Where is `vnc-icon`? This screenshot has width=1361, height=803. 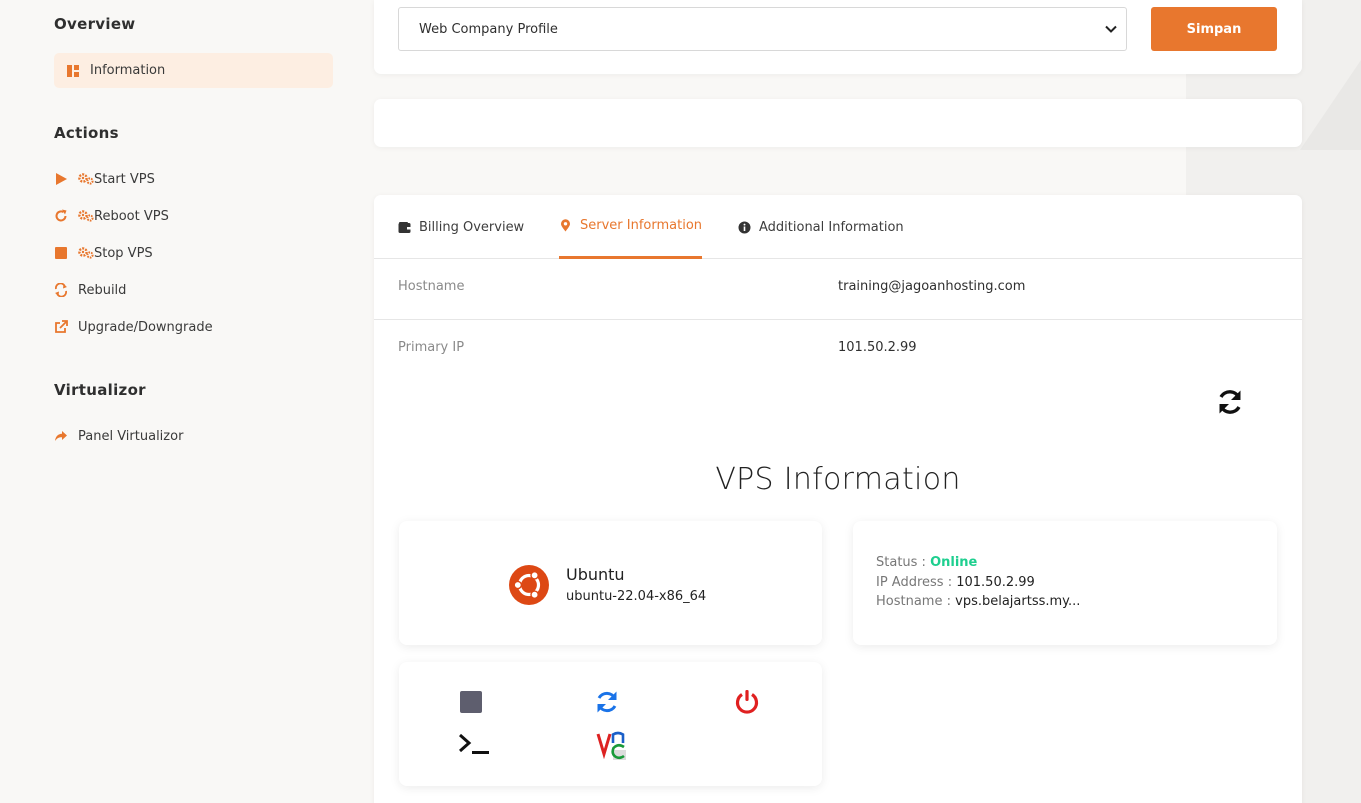
vnc-icon is located at coordinates (611, 745).